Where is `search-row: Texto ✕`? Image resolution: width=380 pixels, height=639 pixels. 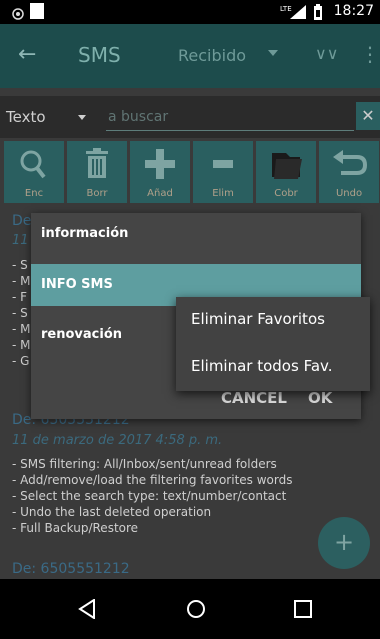
search-row: Texto ✕ is located at coordinates (190, 117).